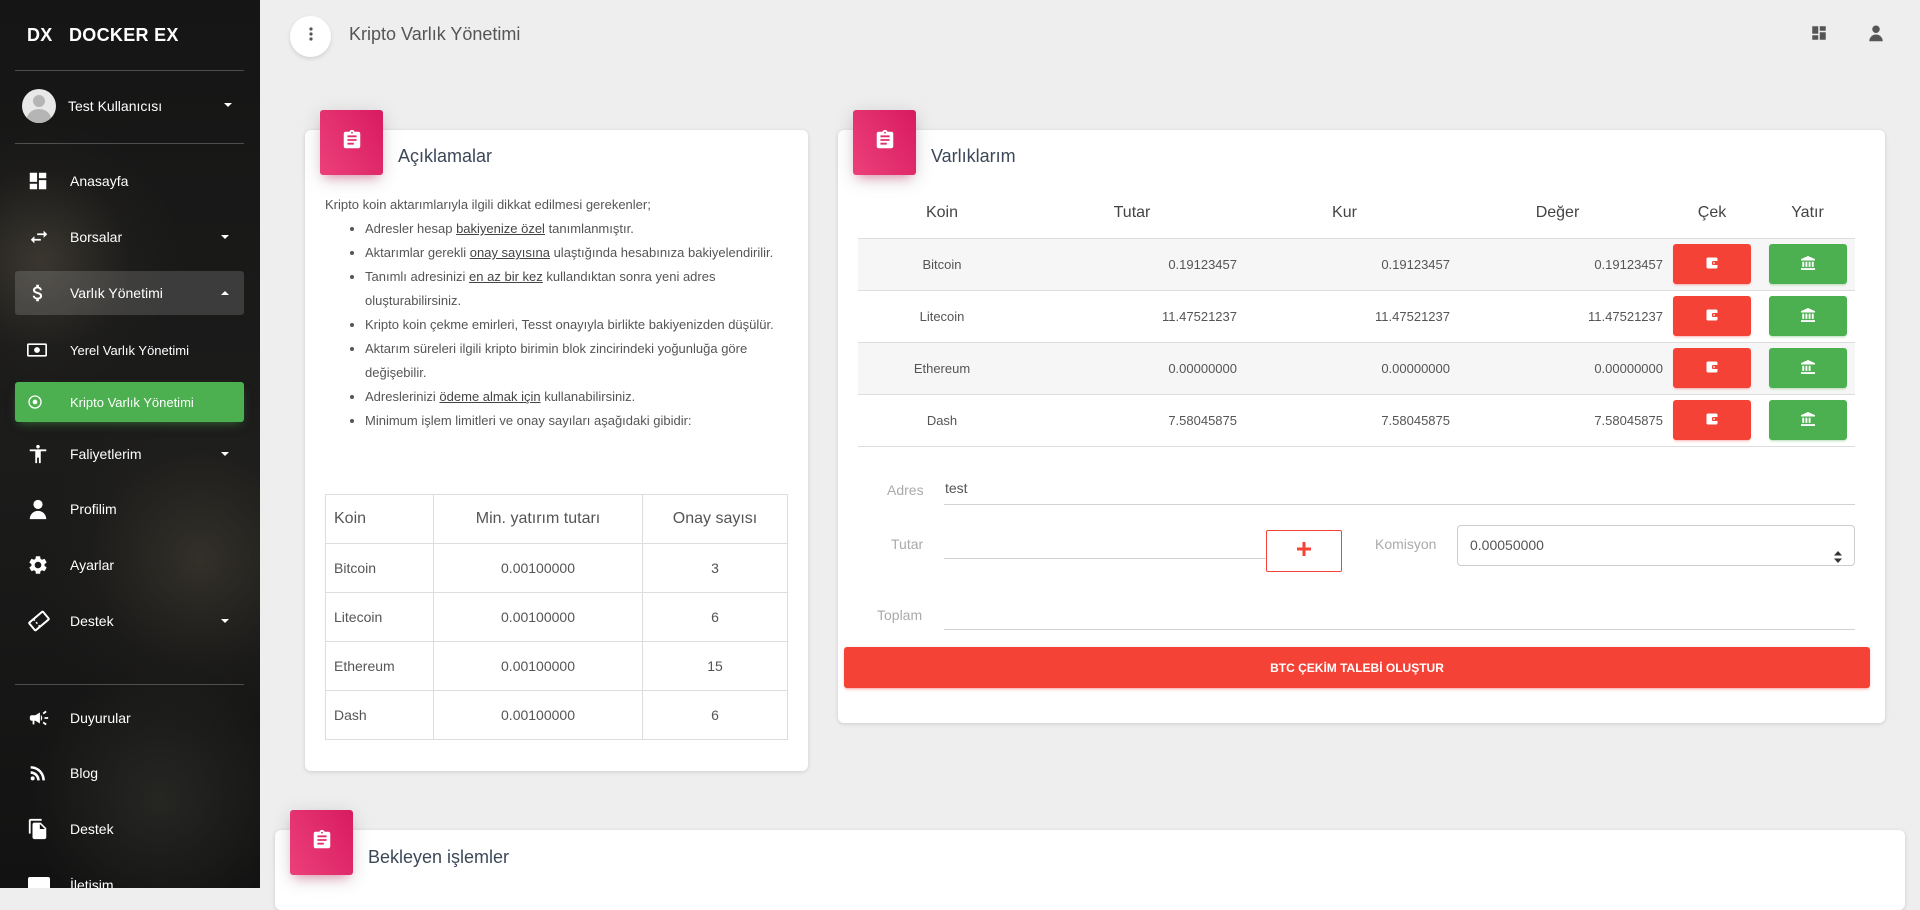 This screenshot has height=910, width=1920. I want to click on user-menu: Test Kullanıcısı, so click(127, 106).